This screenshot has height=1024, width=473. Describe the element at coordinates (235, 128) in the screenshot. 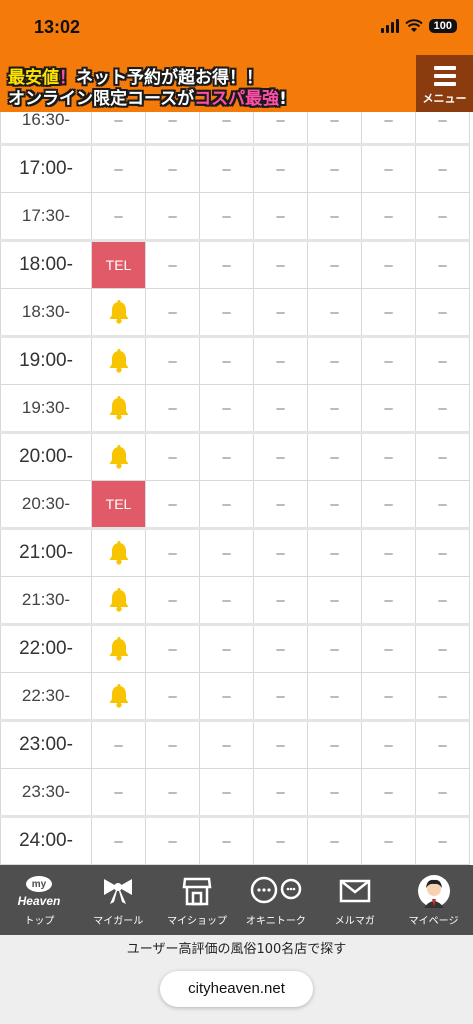

I see `schedule-row: 16:30- – – – – – – –` at that location.